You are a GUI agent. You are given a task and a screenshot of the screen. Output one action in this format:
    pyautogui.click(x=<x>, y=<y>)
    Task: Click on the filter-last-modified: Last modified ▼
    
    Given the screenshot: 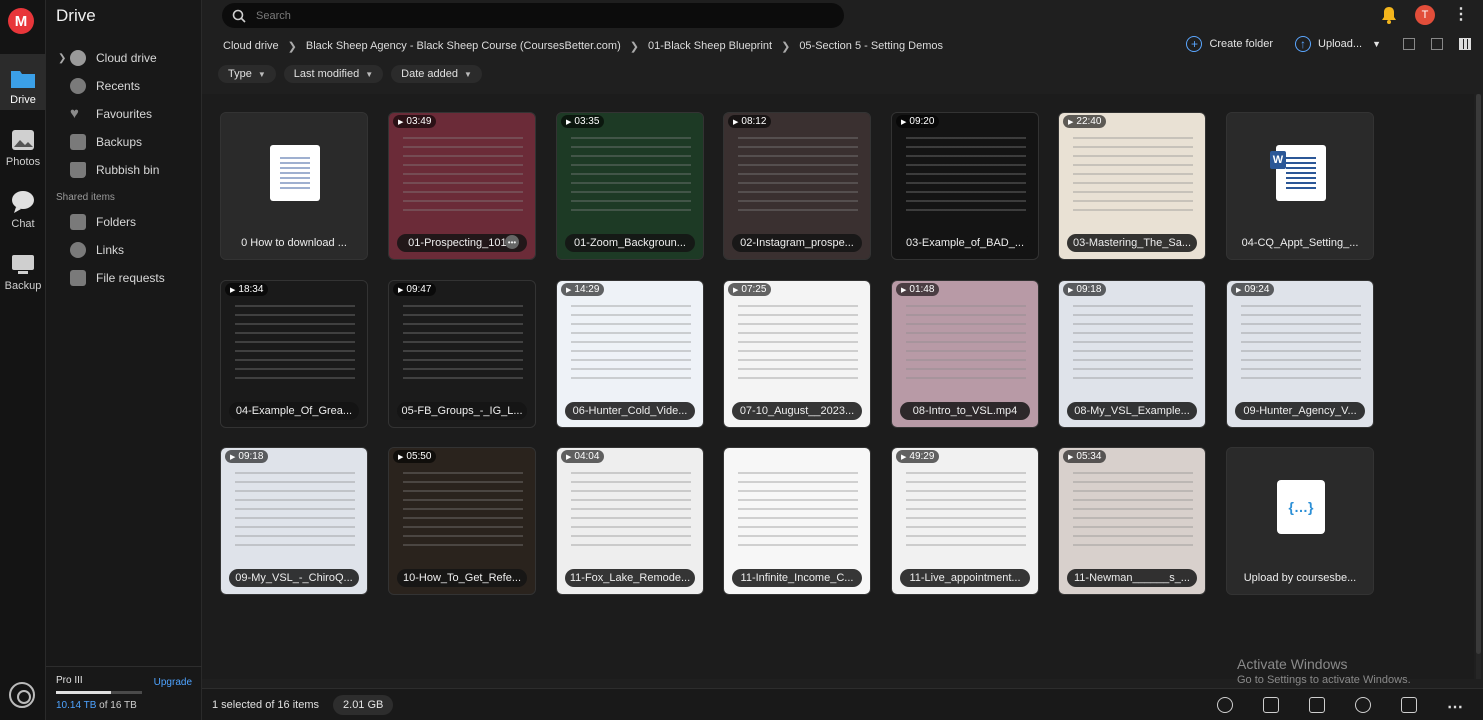 What is the action you would take?
    pyautogui.click(x=333, y=74)
    